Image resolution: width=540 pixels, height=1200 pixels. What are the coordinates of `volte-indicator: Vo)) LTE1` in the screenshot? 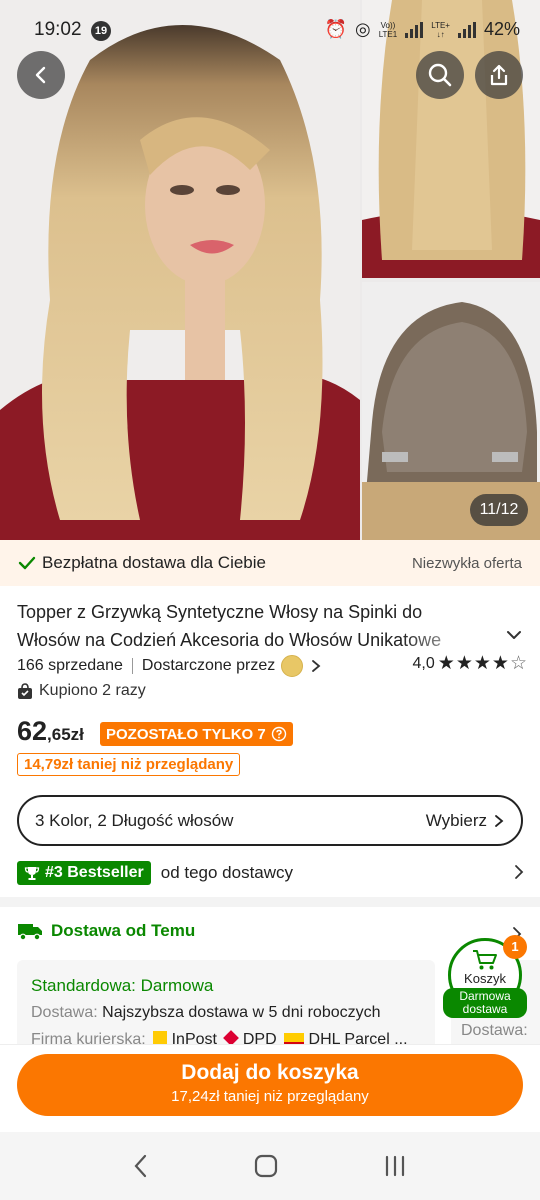 It's located at (388, 29).